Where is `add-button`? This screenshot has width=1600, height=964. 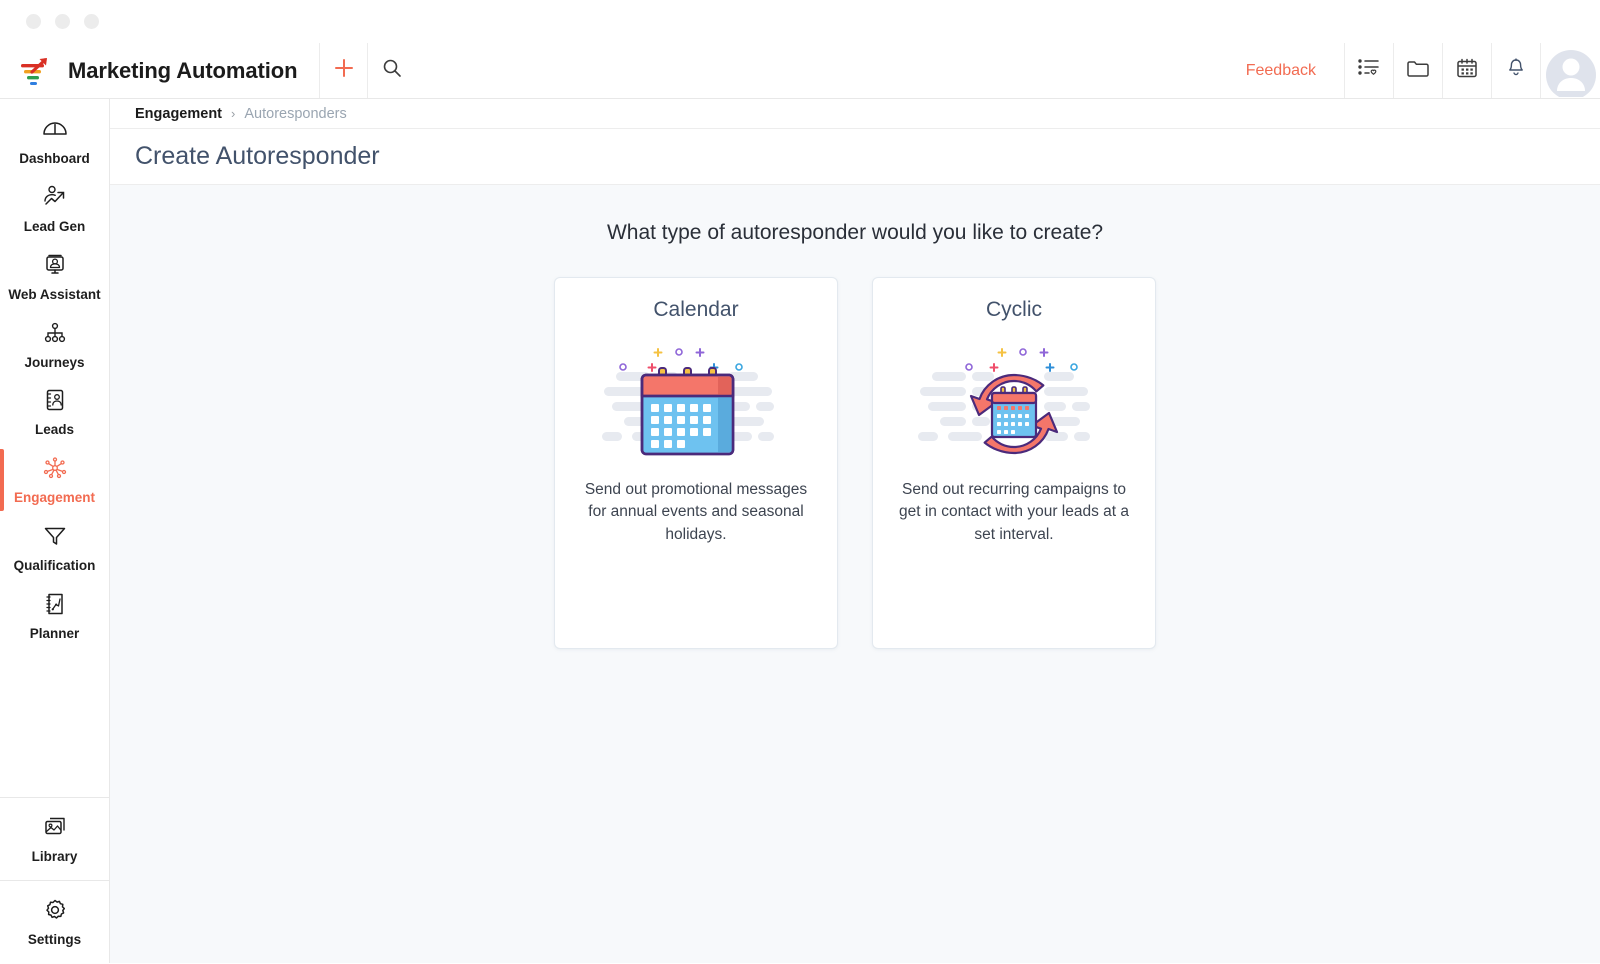 add-button is located at coordinates (343, 70).